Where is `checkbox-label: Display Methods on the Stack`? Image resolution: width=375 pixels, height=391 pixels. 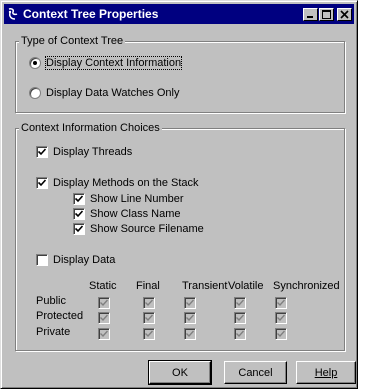 checkbox-label: Display Methods on the Stack is located at coordinates (126, 183).